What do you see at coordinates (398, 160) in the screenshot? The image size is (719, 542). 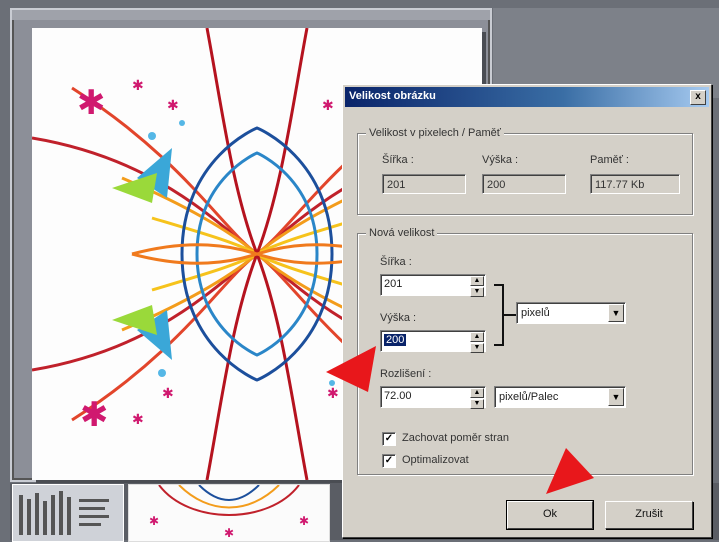 I see `current-width-label: Šířka :` at bounding box center [398, 160].